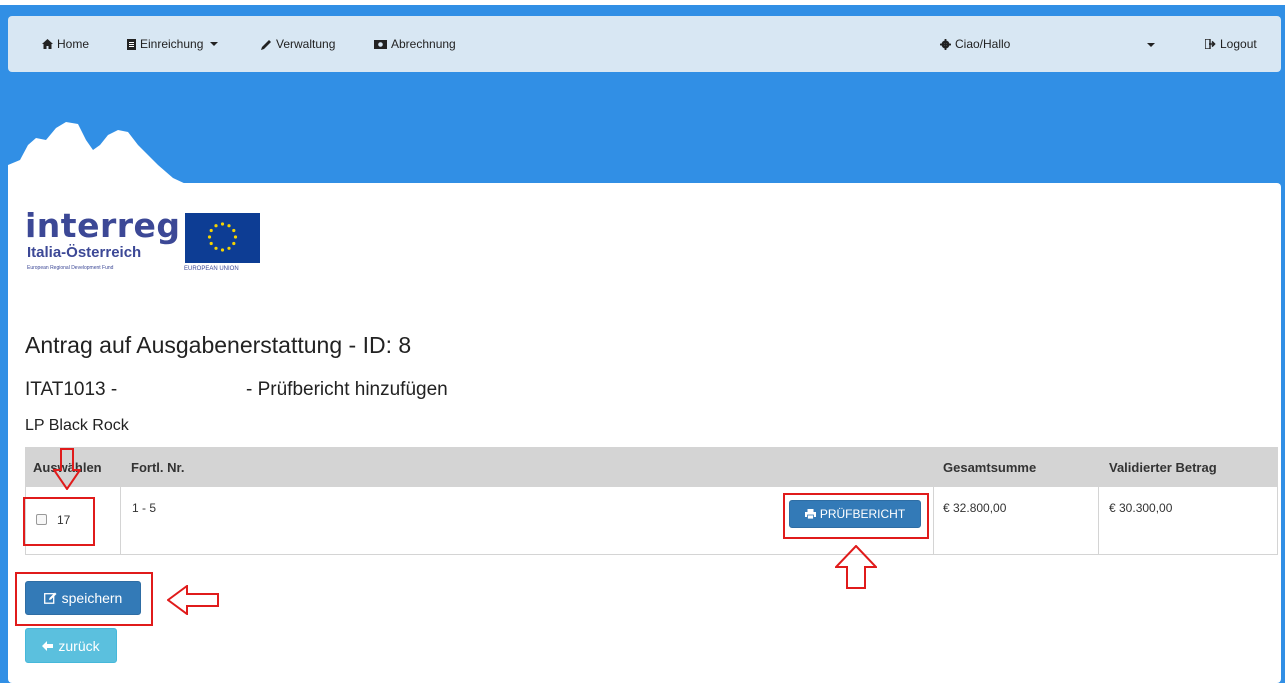 The image size is (1285, 683). What do you see at coordinates (266, 44) in the screenshot?
I see `pencil-icon` at bounding box center [266, 44].